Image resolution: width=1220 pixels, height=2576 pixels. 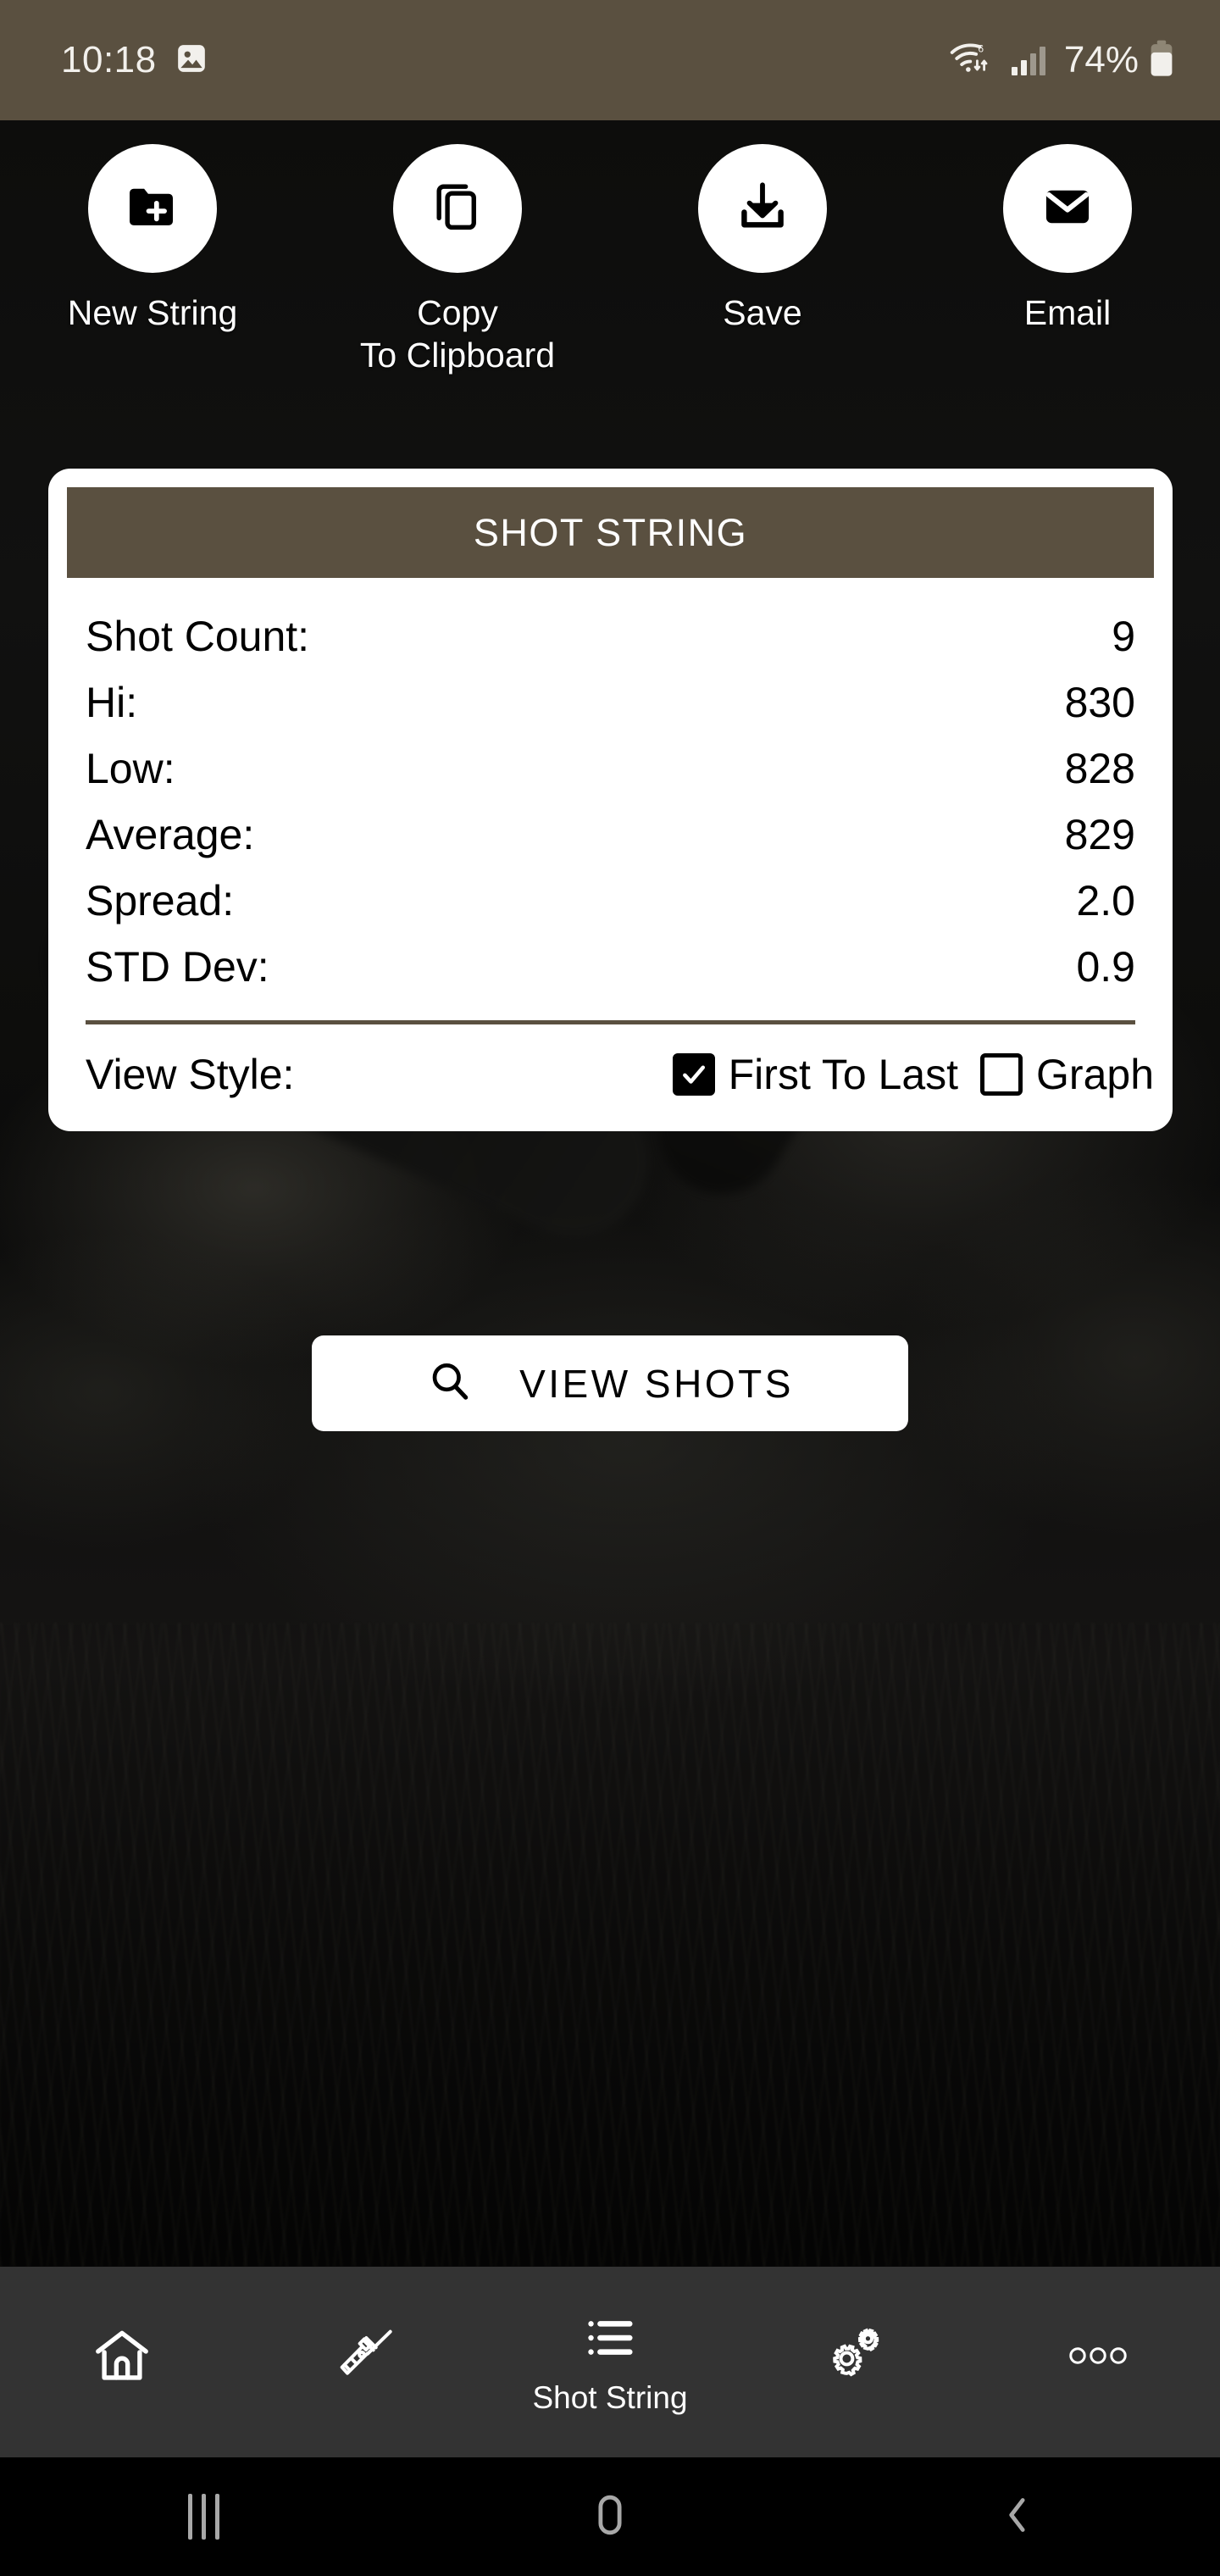 What do you see at coordinates (112, 702) in the screenshot?
I see `stat-label: Hi:` at bounding box center [112, 702].